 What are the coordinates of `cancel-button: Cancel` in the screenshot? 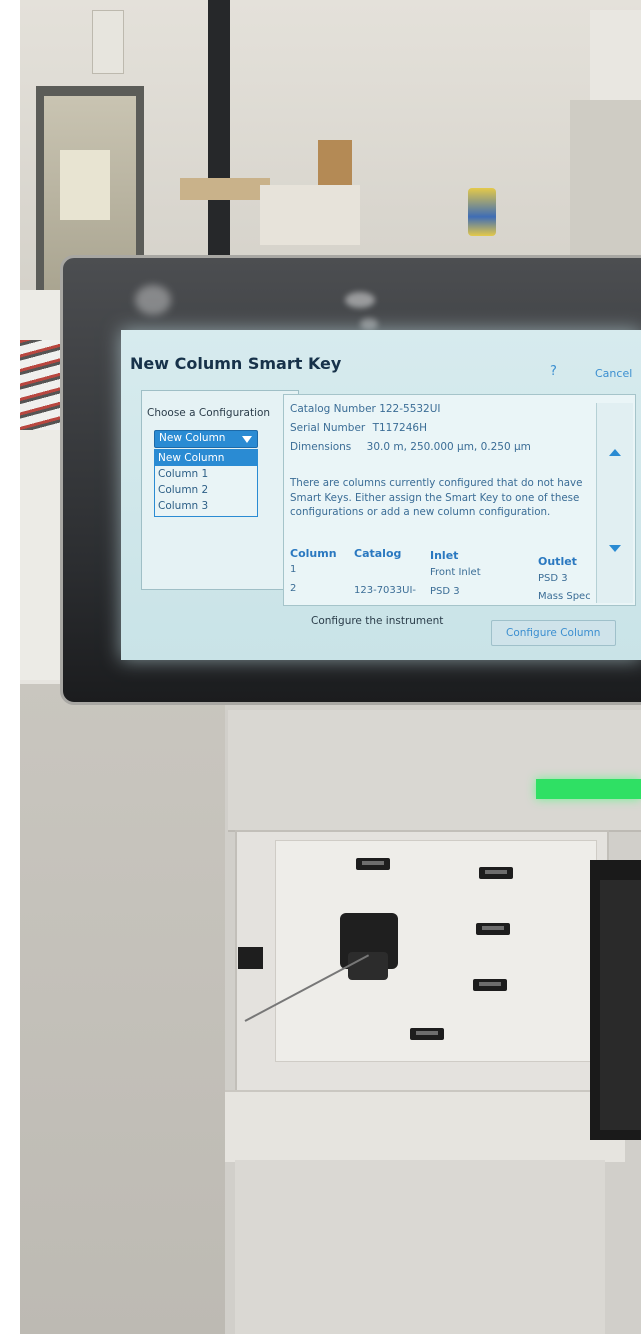 It's located at (613, 373).